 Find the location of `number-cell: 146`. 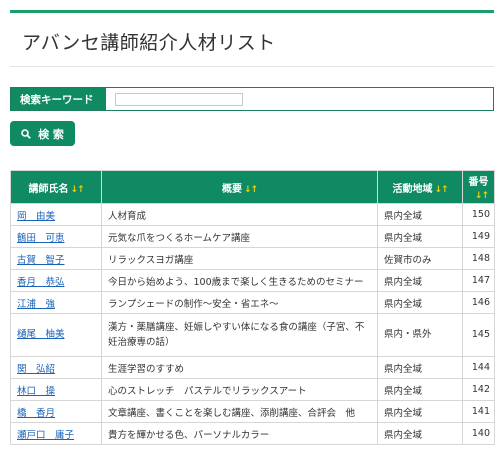

number-cell: 146 is located at coordinates (478, 302).